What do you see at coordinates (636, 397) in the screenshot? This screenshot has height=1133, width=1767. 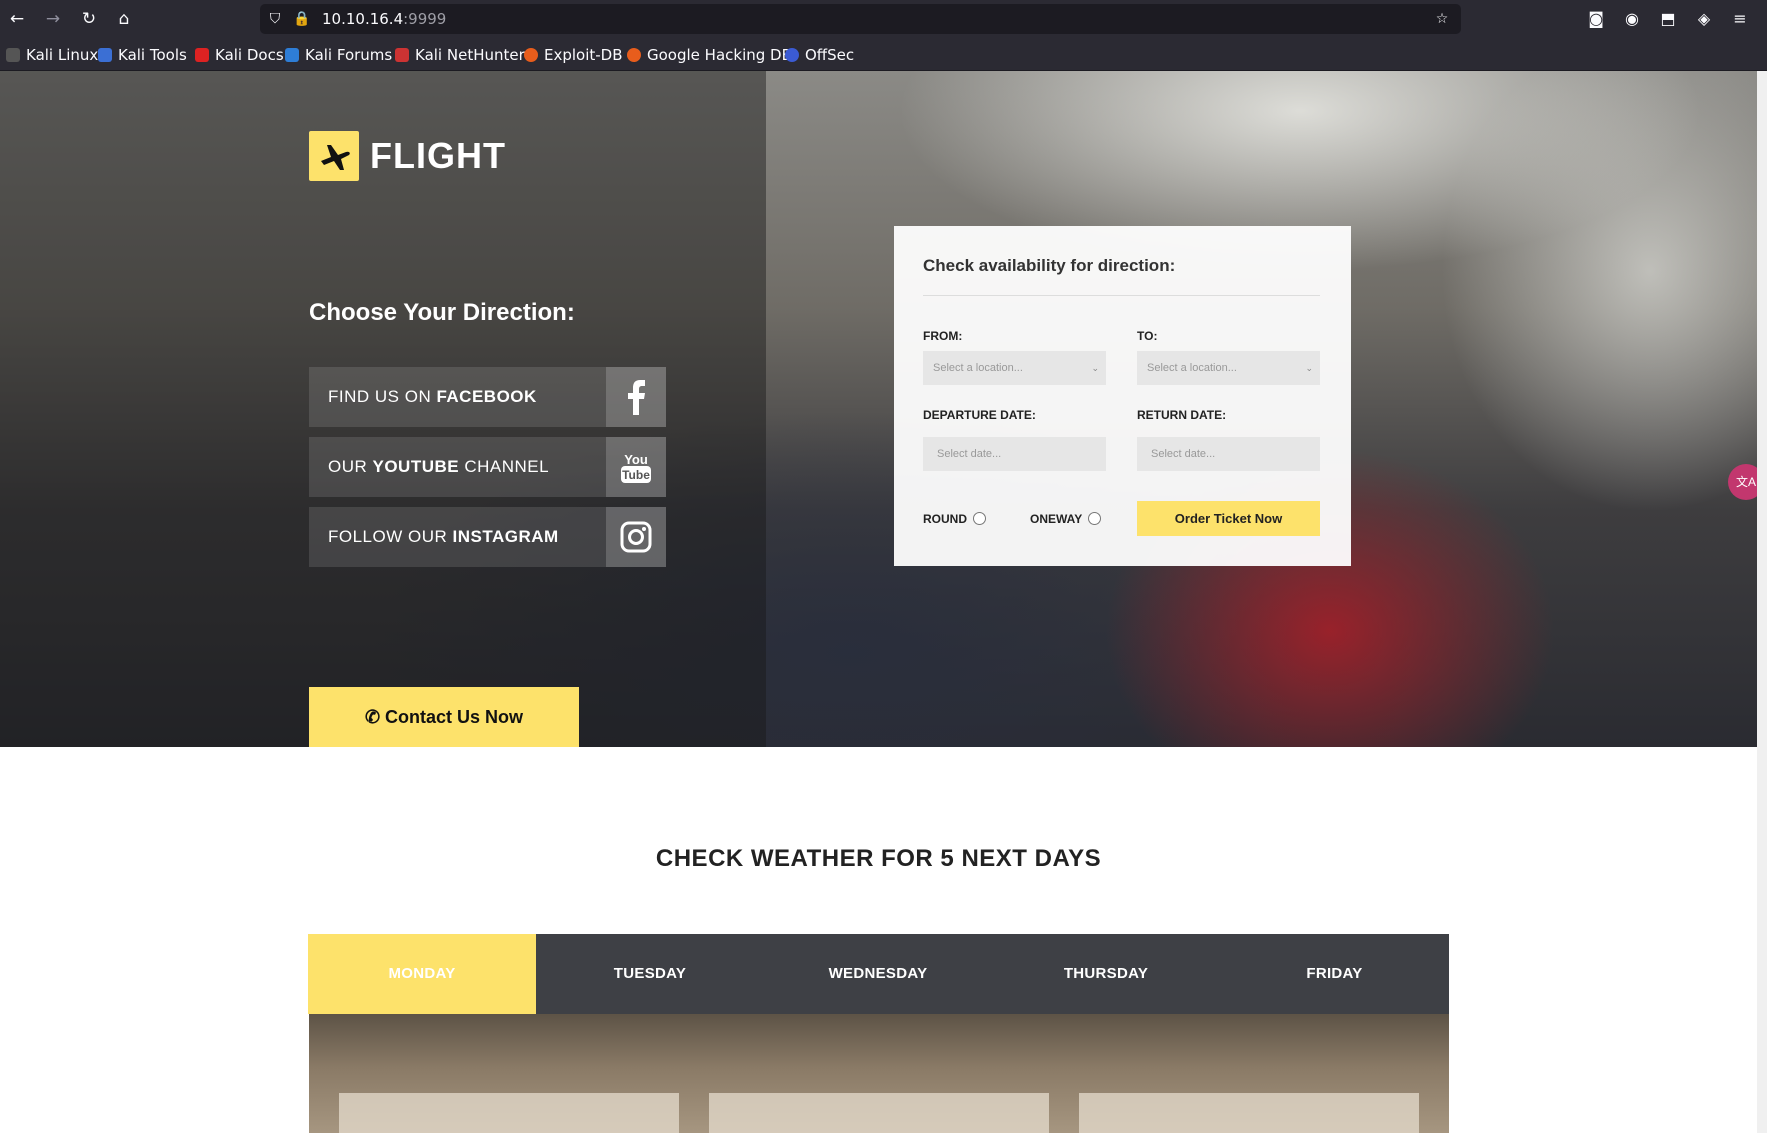 I see `facebook-icon` at bounding box center [636, 397].